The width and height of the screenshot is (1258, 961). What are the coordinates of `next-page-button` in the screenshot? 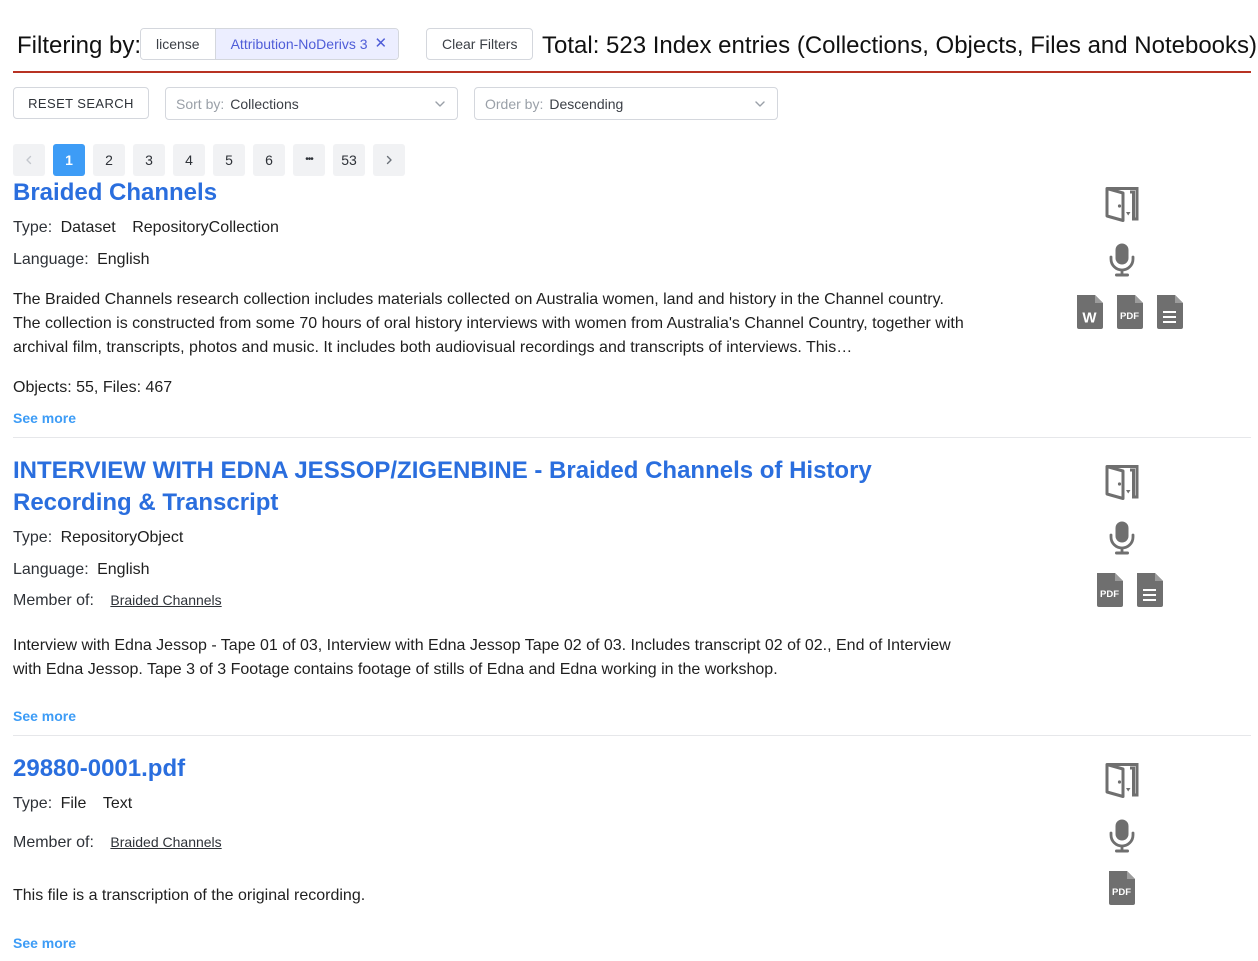 It's located at (389, 160).